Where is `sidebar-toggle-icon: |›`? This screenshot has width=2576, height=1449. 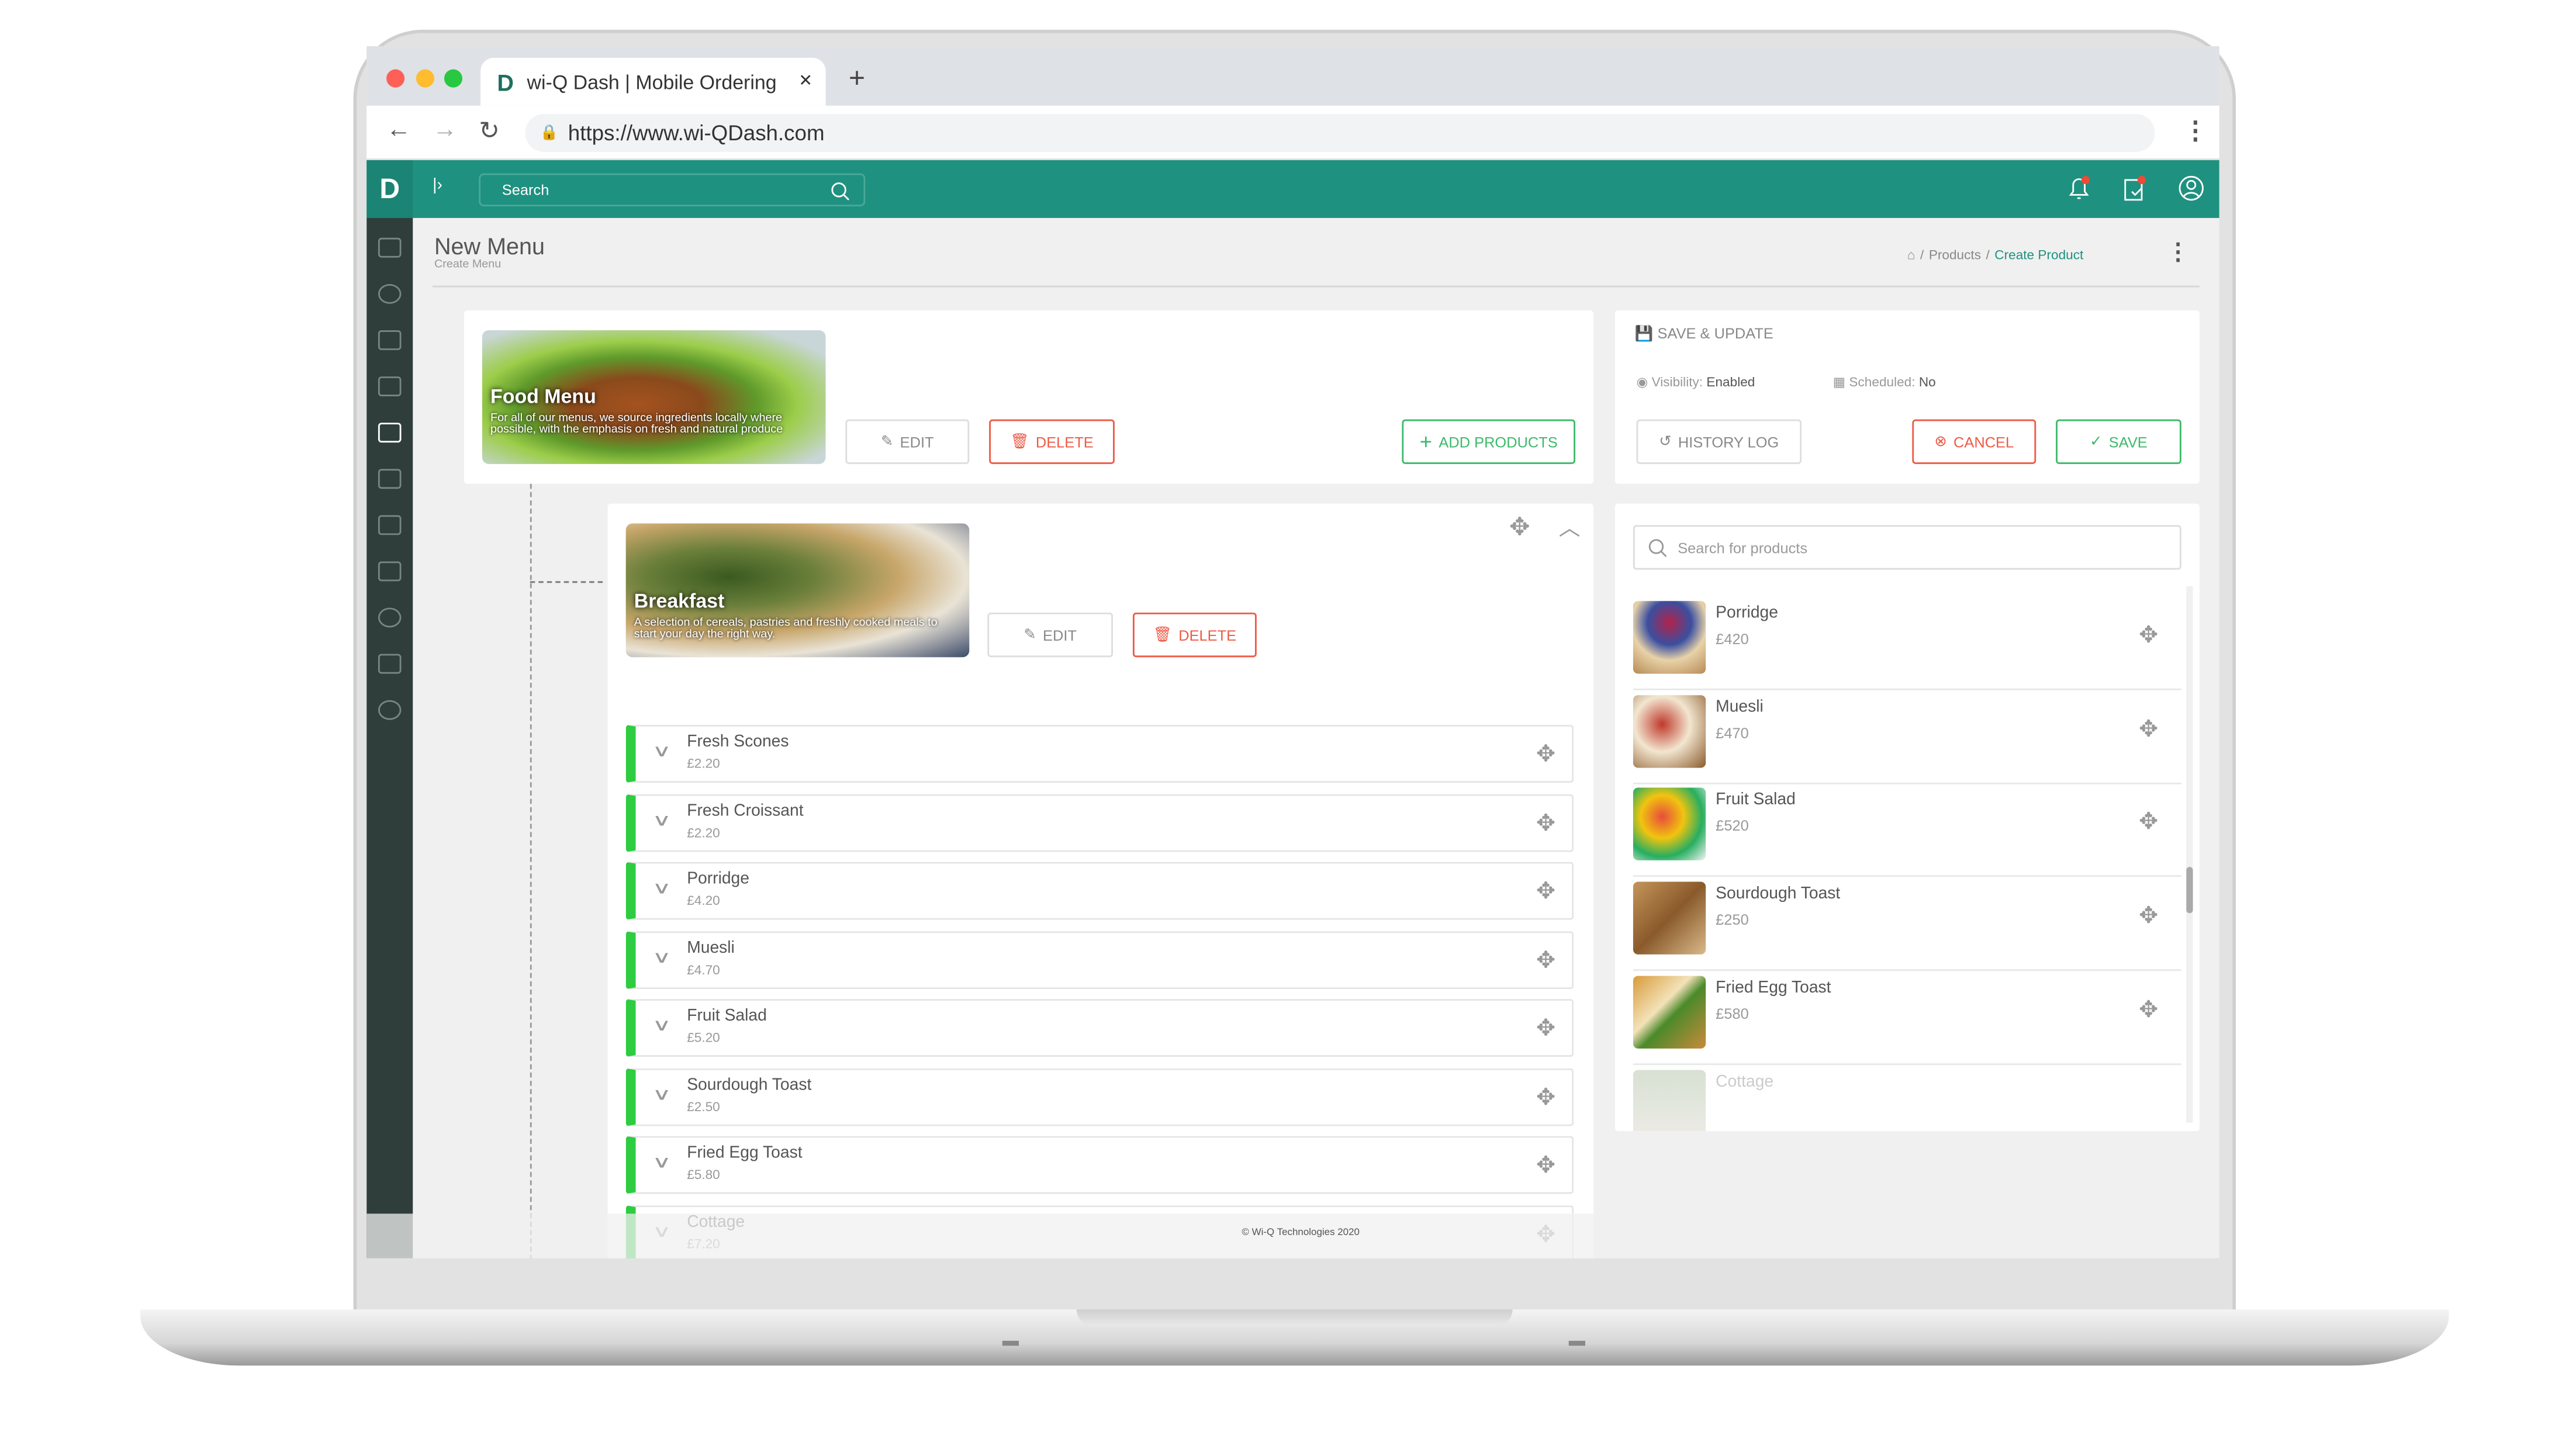 sidebar-toggle-icon: |› is located at coordinates (437, 186).